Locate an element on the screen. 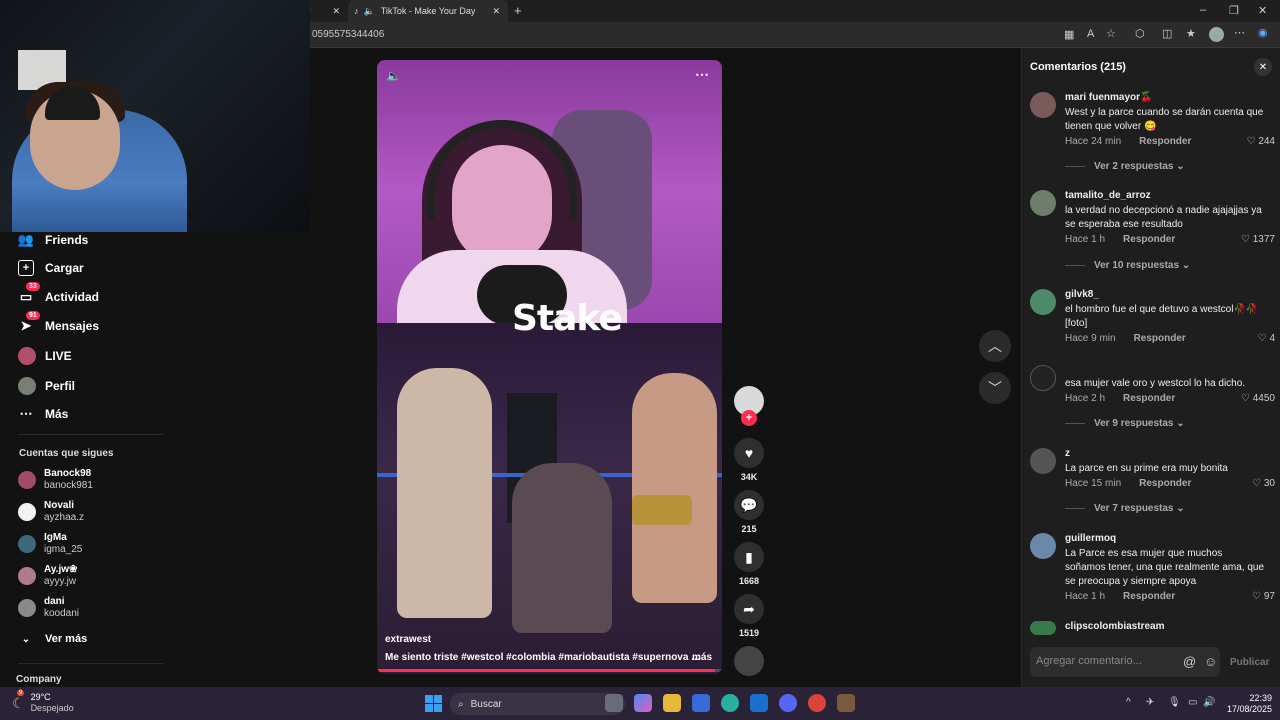 This screenshot has height=720, width=1280. sidebar-item-upload: + Cargar is located at coordinates (51, 268).